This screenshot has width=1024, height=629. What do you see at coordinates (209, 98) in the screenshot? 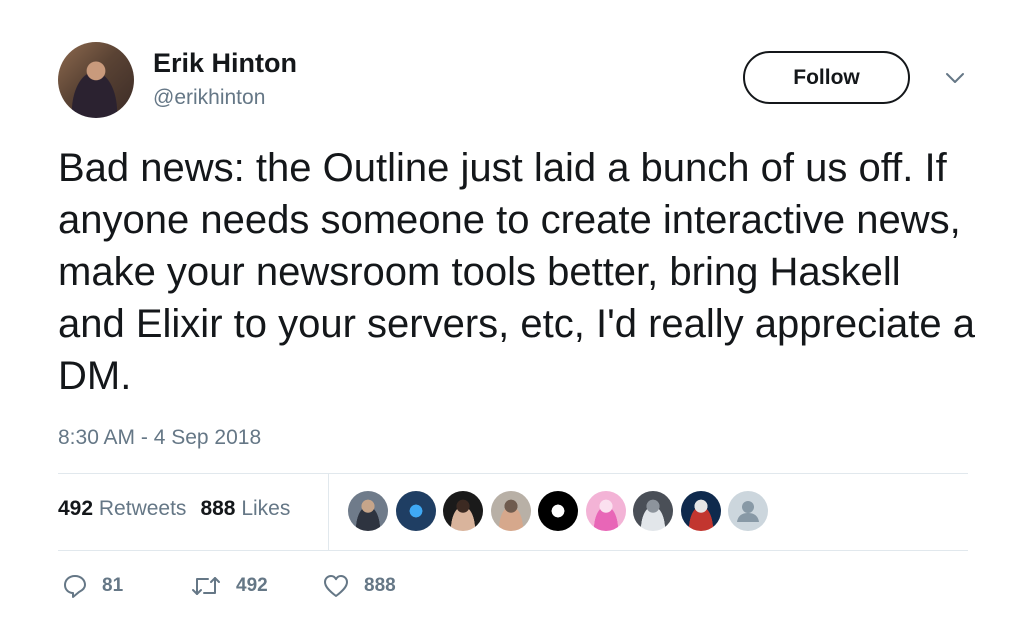
I see `author-handle: @erikhinton` at bounding box center [209, 98].